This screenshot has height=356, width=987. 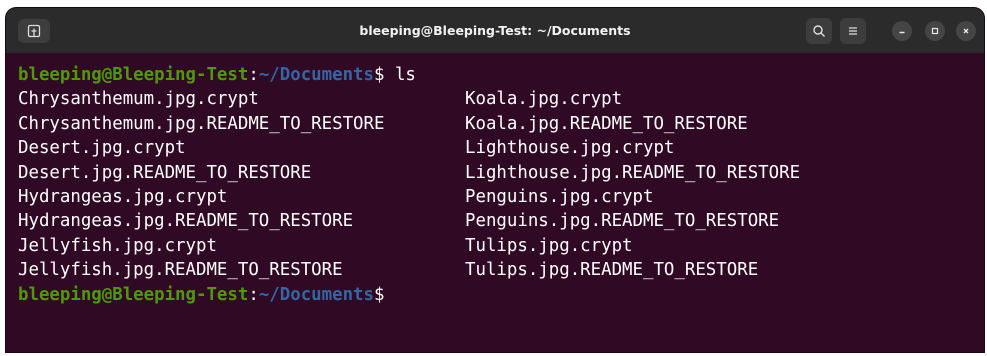 I want to click on file-name: Desert.jpg.crypt, so click(x=102, y=148).